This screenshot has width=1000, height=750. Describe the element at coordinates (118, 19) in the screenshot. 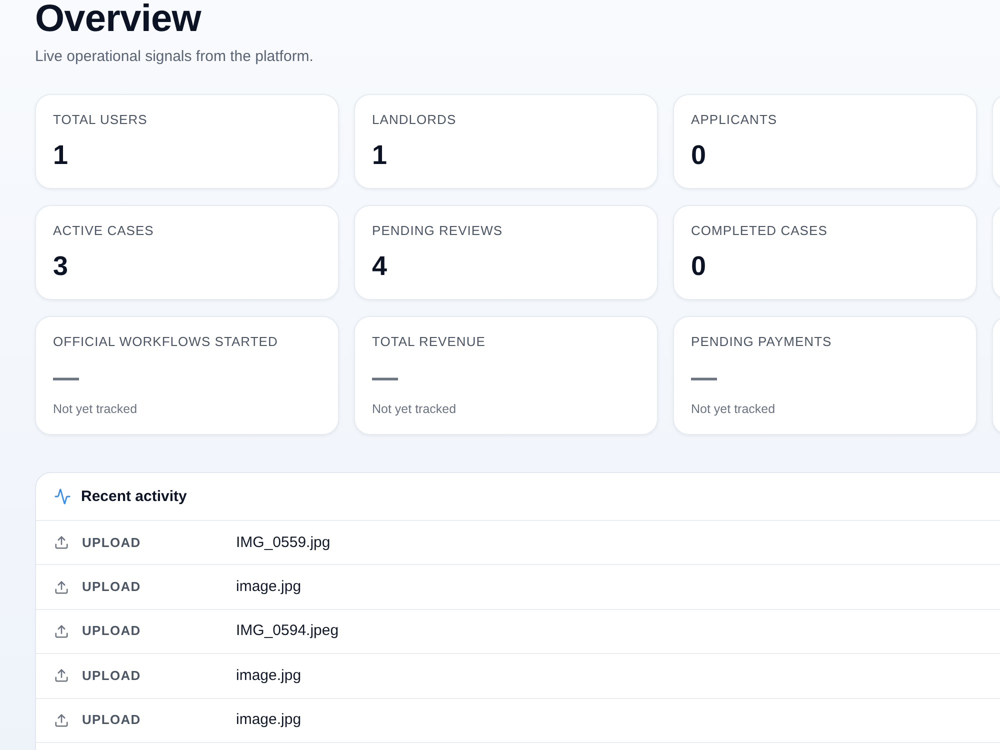

I see `page-title: Overview` at that location.